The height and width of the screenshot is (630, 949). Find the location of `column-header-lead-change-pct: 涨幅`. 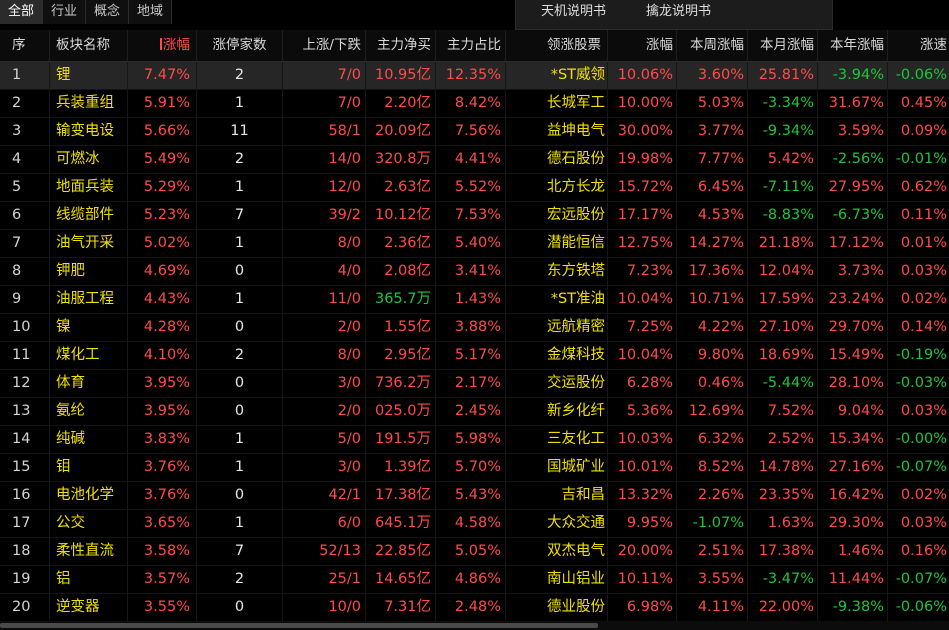

column-header-lead-change-pct: 涨幅 is located at coordinates (642, 45).